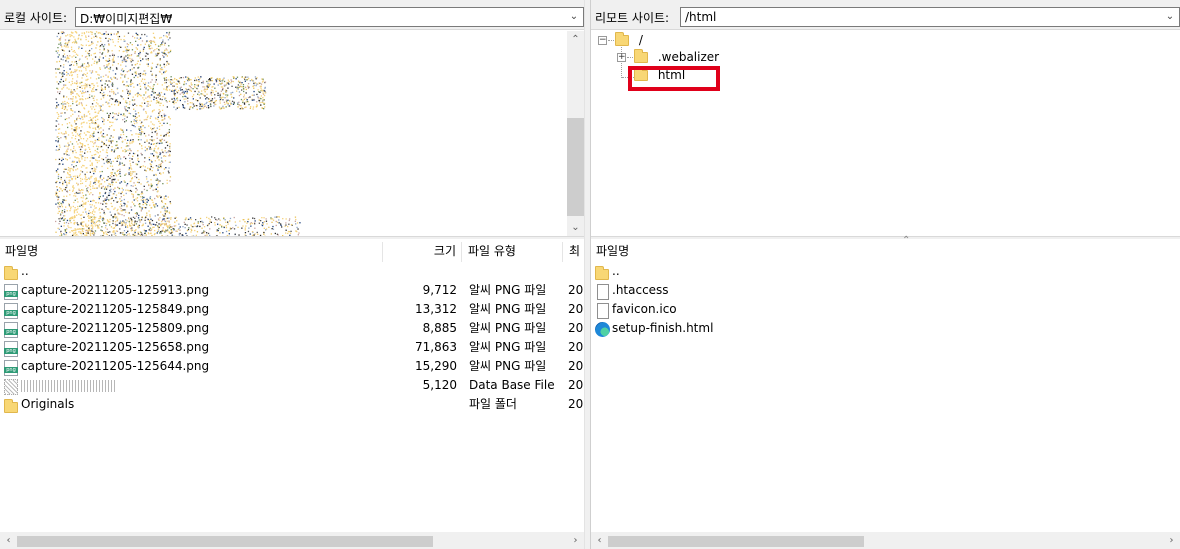 The width and height of the screenshot is (1180, 549). I want to click on file-name: Originals, so click(48, 404).